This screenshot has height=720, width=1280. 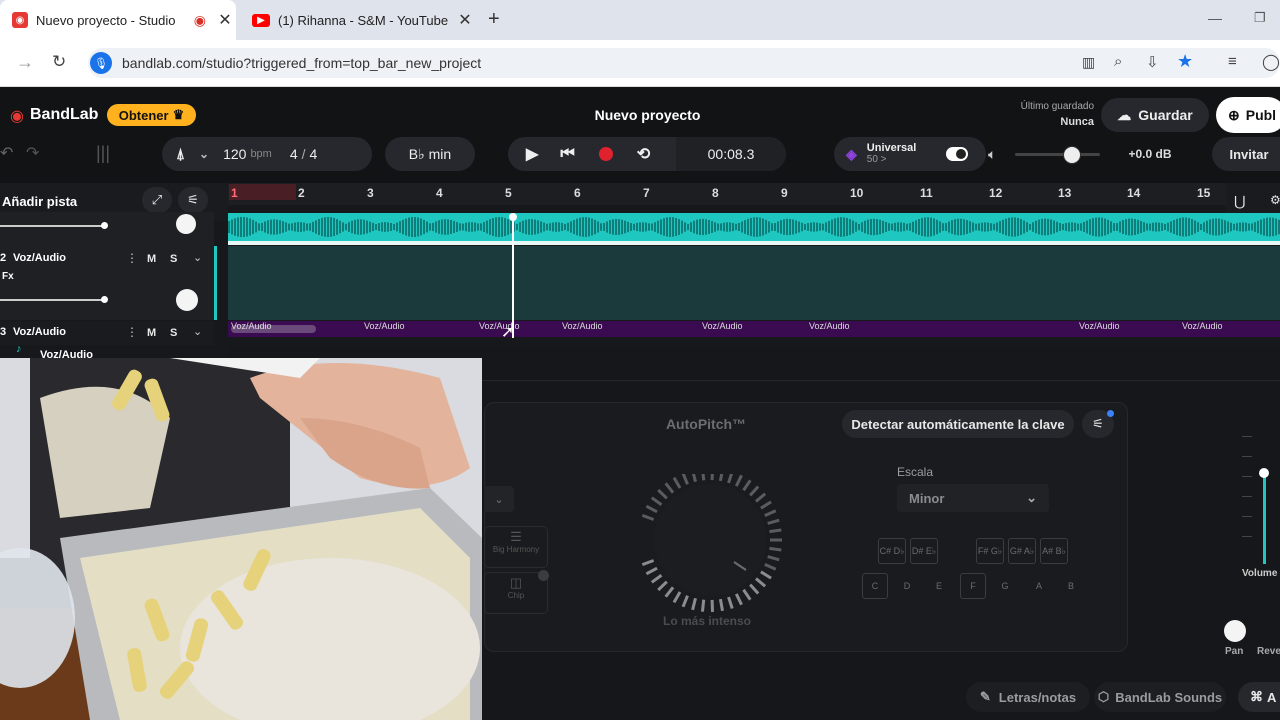 I want to click on skip-back-icon: ⏮, so click(x=567, y=154).